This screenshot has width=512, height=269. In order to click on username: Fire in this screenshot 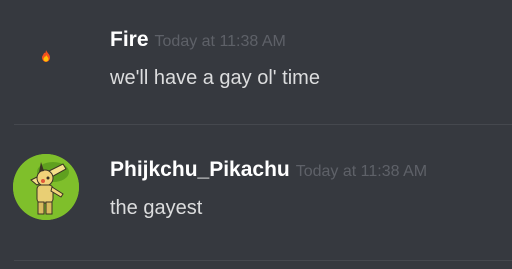, I will do `click(129, 39)`.